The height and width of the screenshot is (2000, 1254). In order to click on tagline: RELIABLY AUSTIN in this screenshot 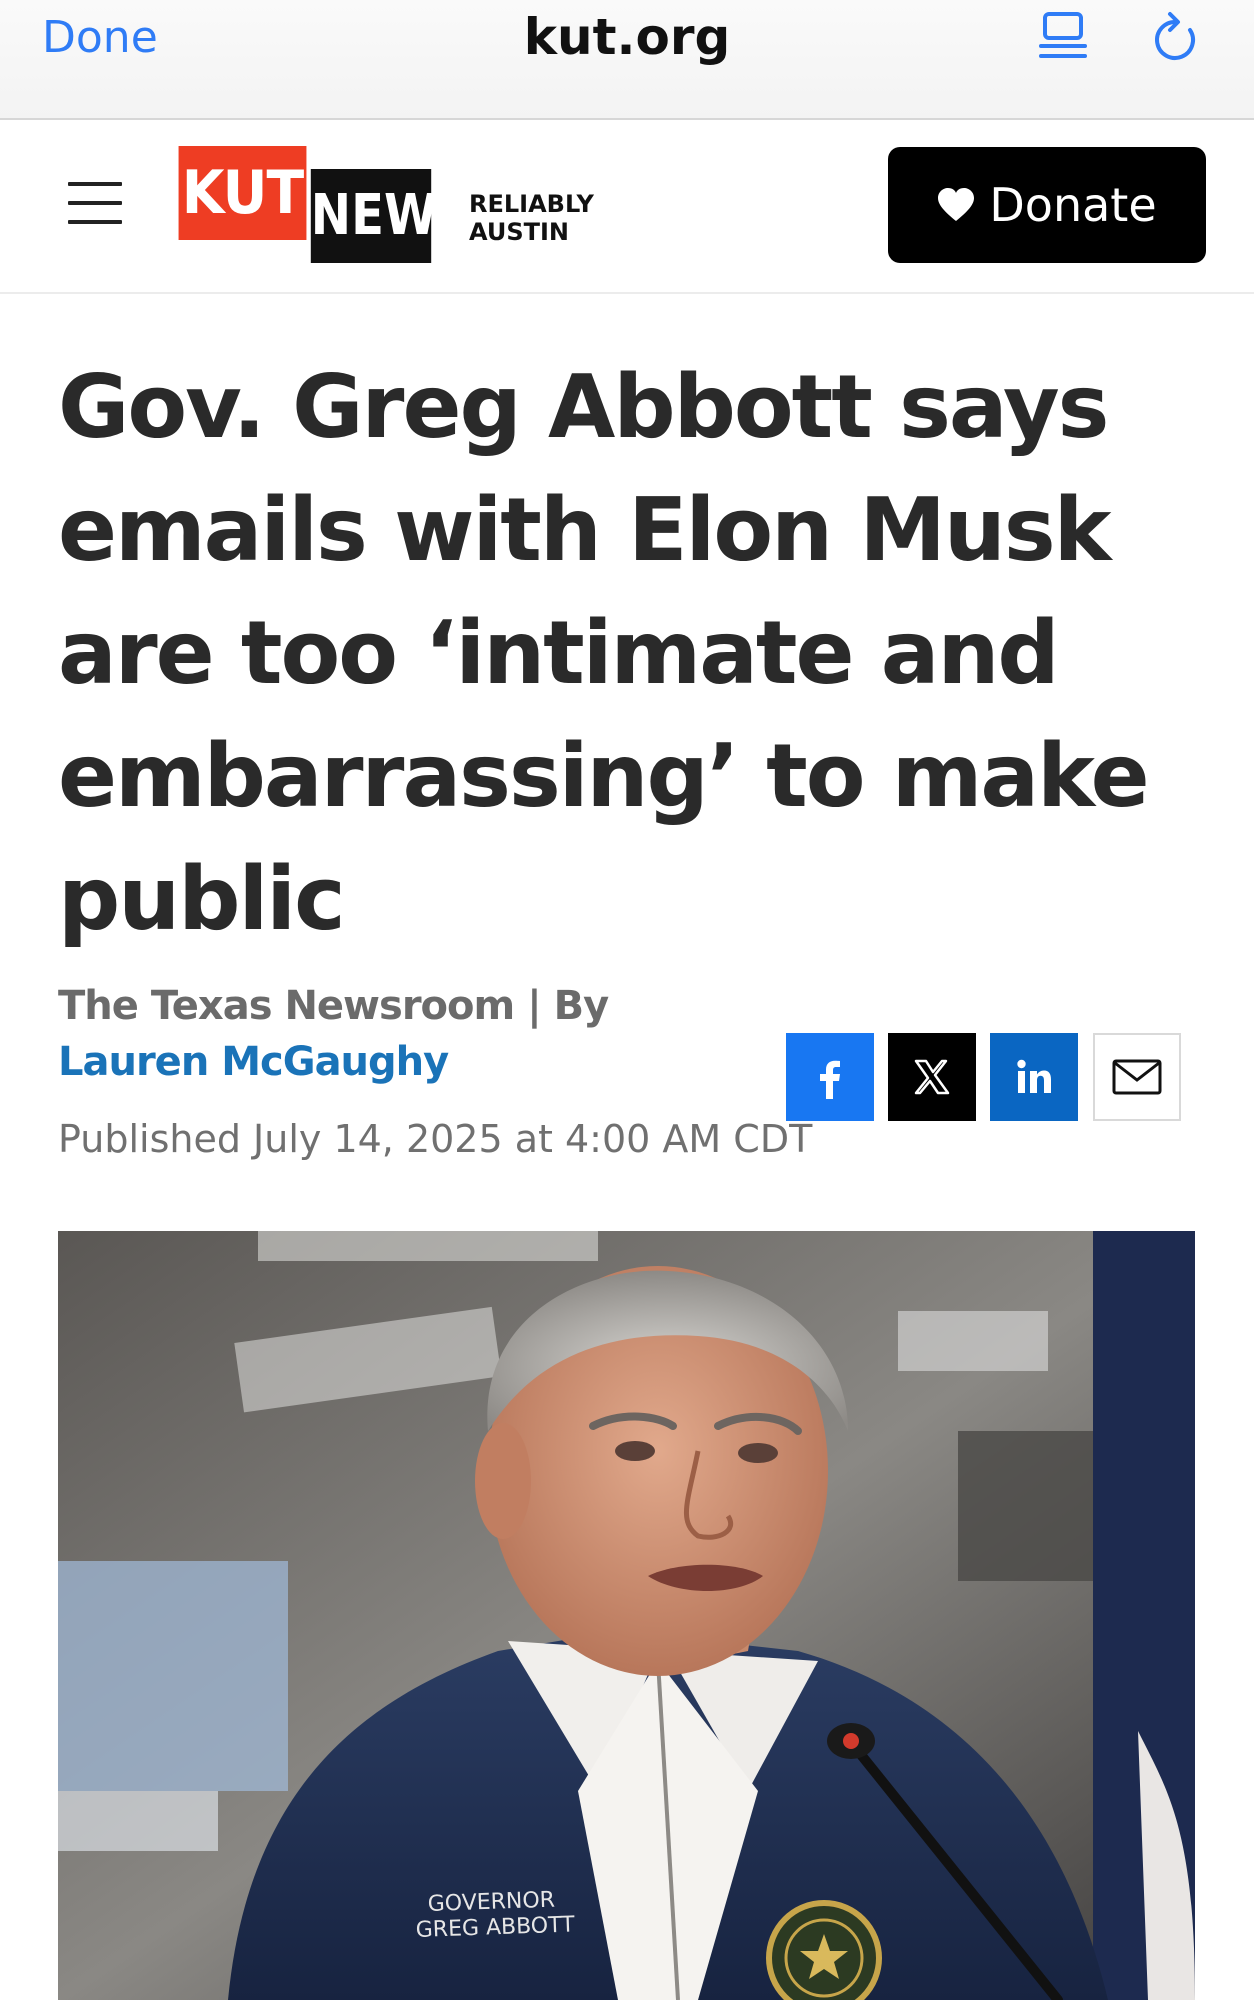, I will do `click(531, 218)`.